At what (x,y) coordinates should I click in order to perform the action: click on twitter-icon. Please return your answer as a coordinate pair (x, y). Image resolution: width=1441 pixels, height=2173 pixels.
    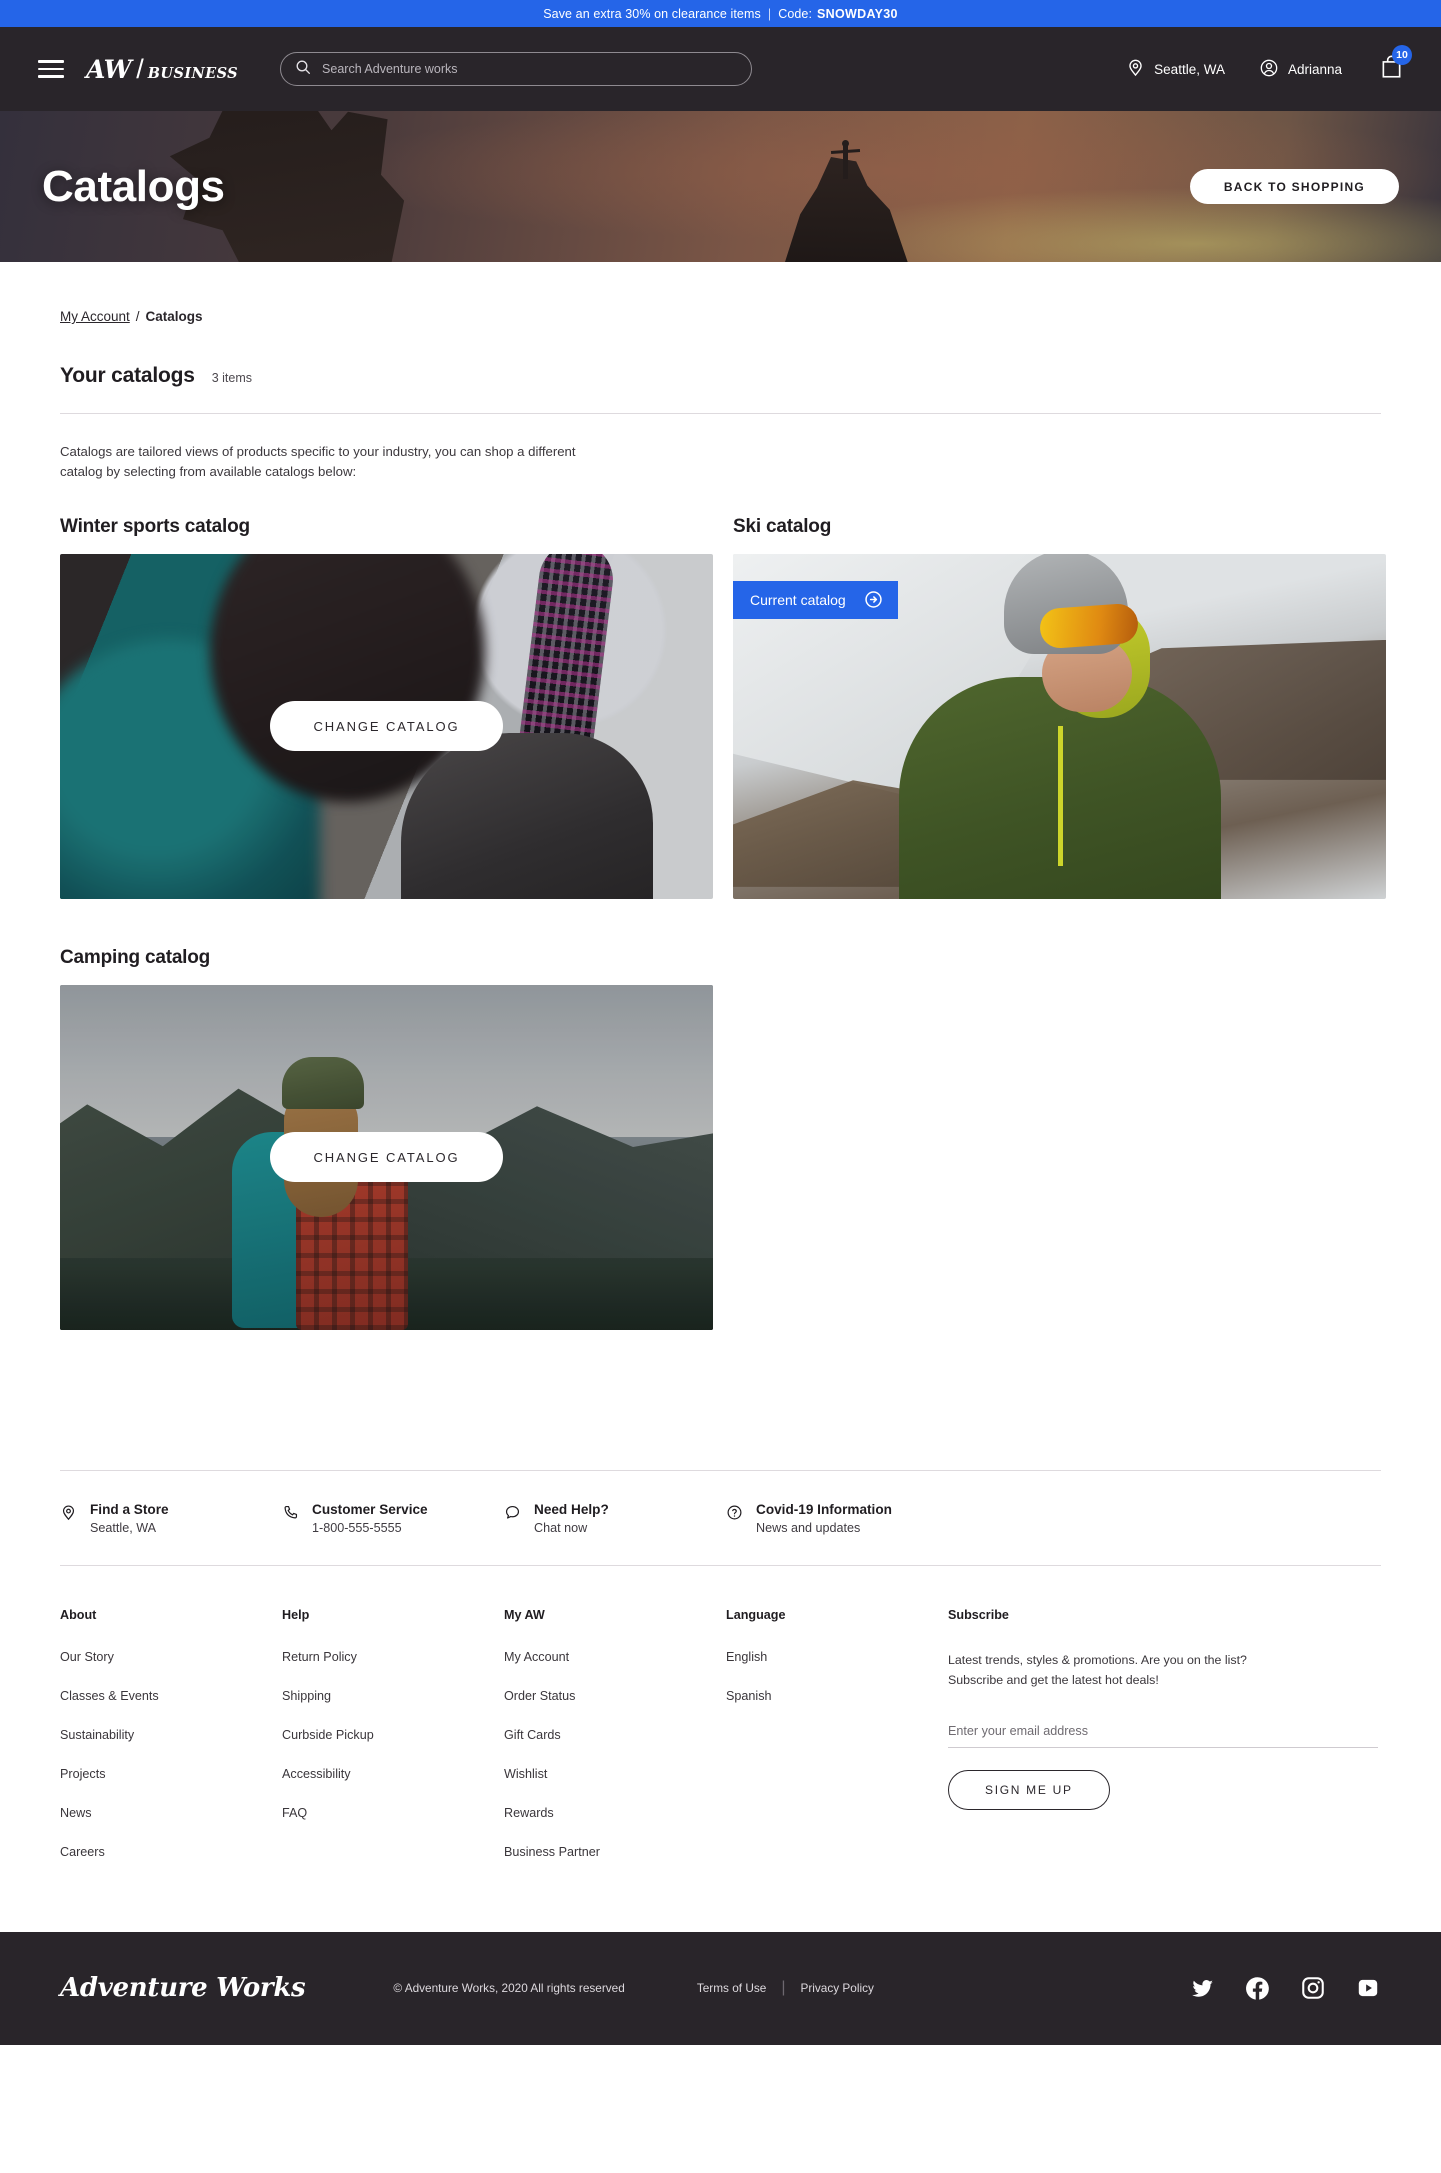
    Looking at the image, I should click on (1202, 1988).